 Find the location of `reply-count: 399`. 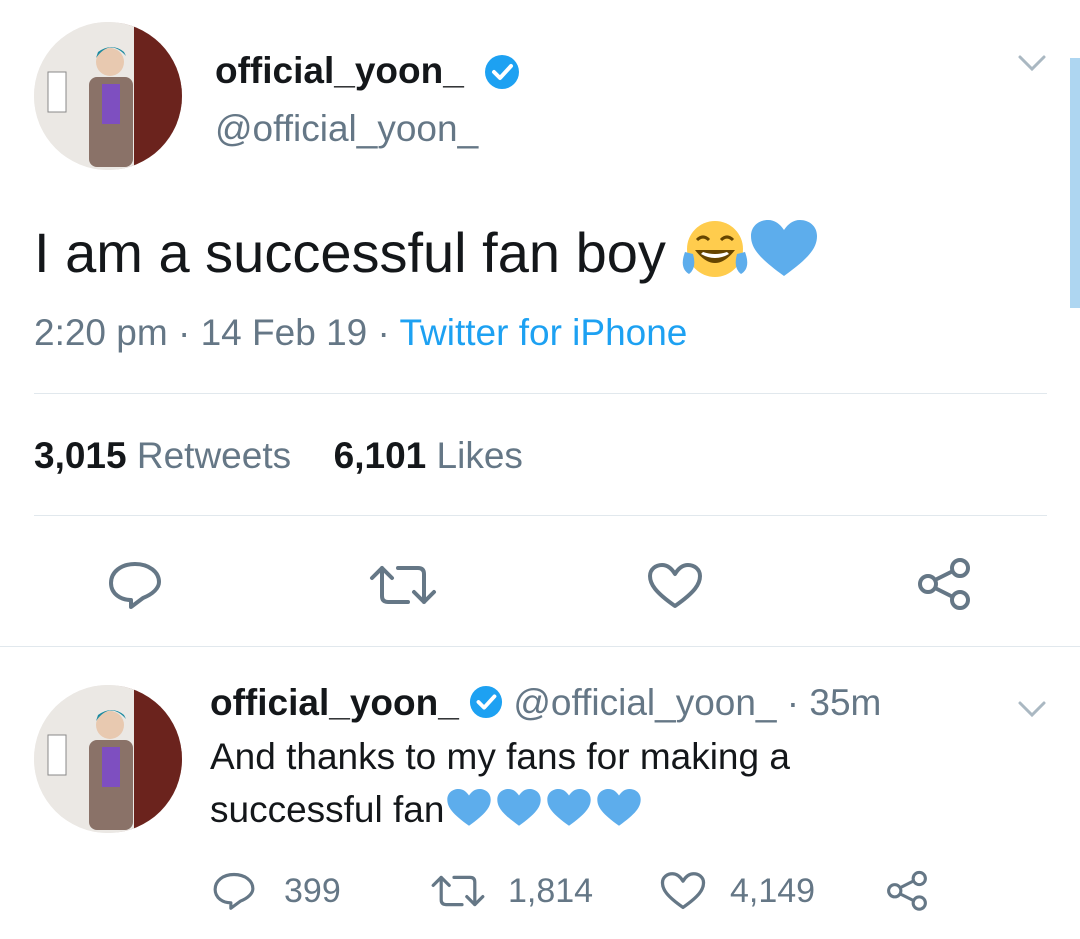

reply-count: 399 is located at coordinates (312, 890).